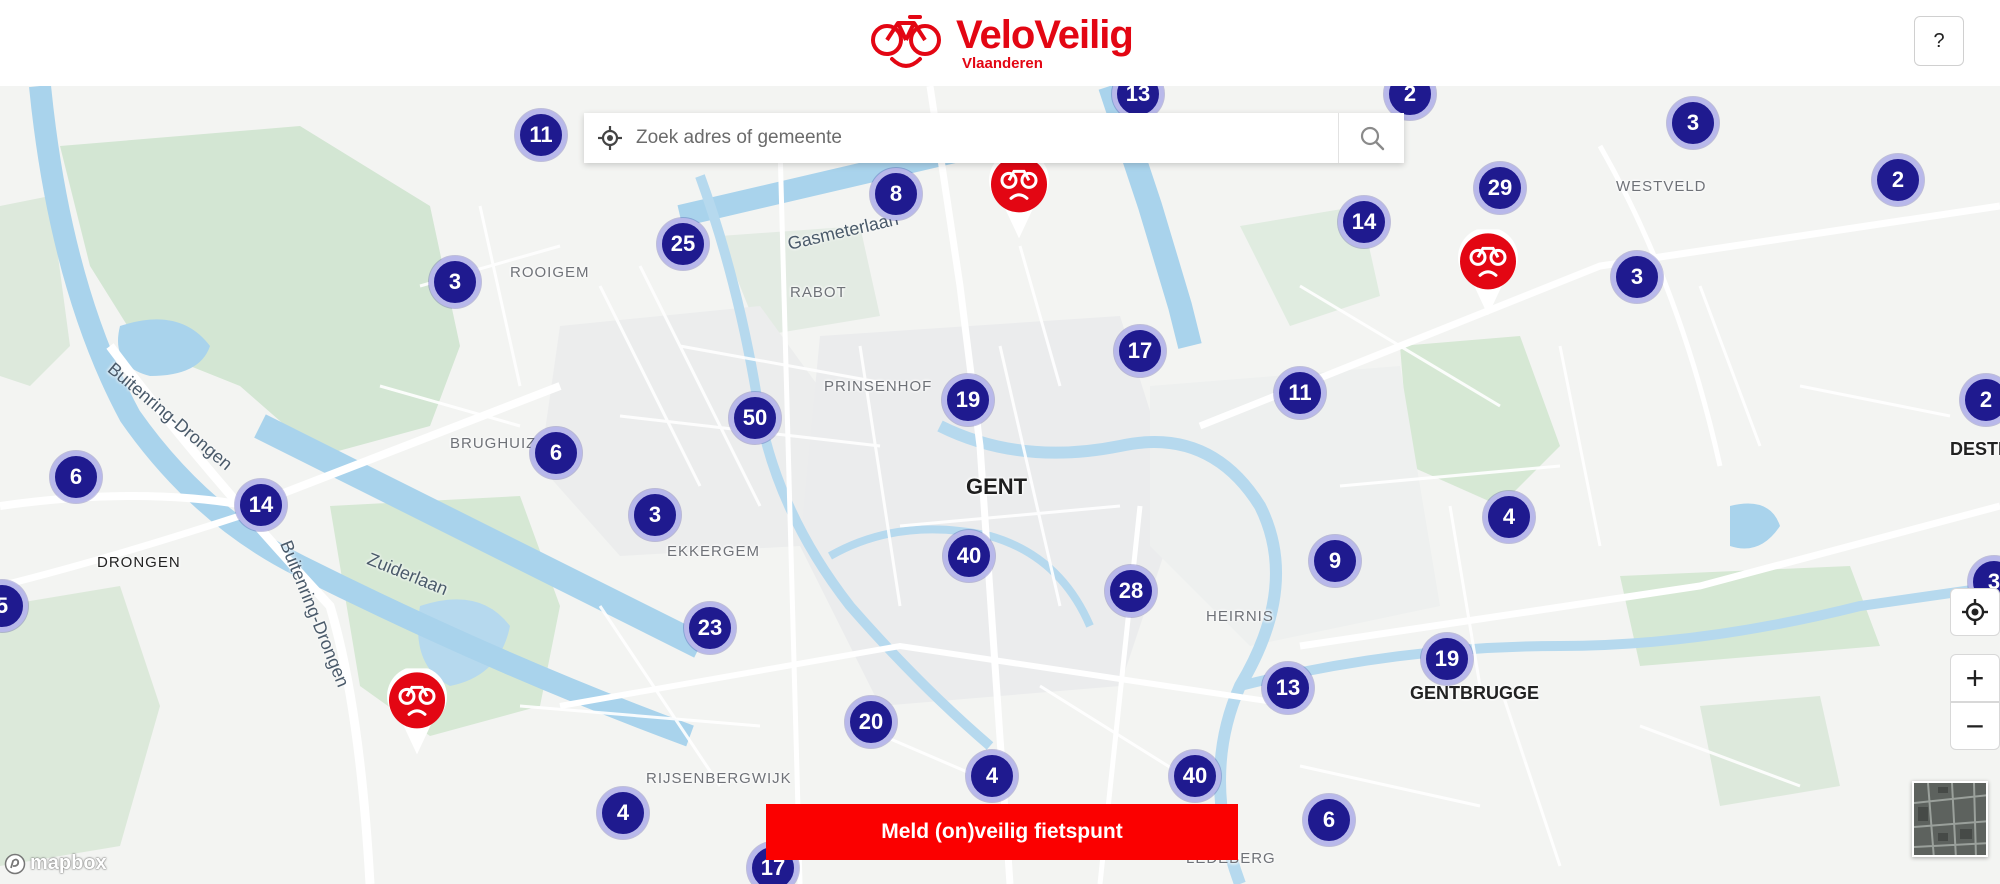 Image resolution: width=2000 pixels, height=884 pixels. I want to click on address-search-bar, so click(994, 138).